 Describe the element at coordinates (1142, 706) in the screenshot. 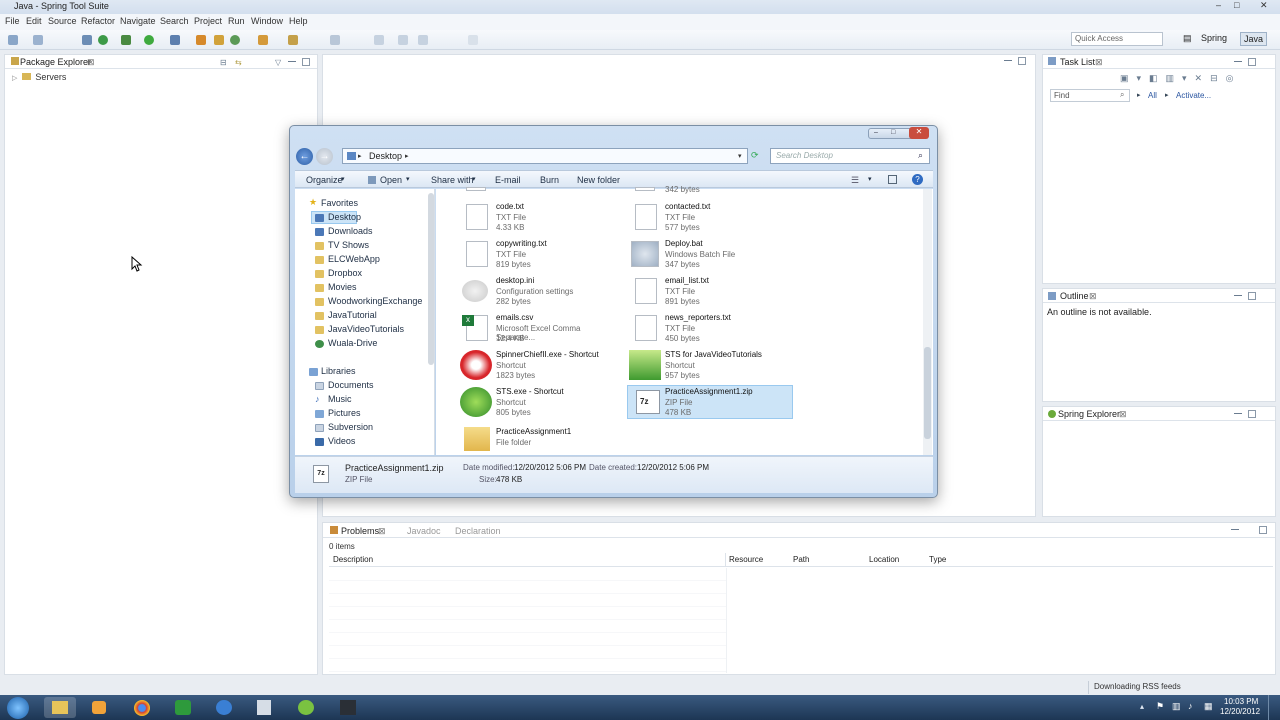

I see `tray-arrow-icon: ▴` at that location.